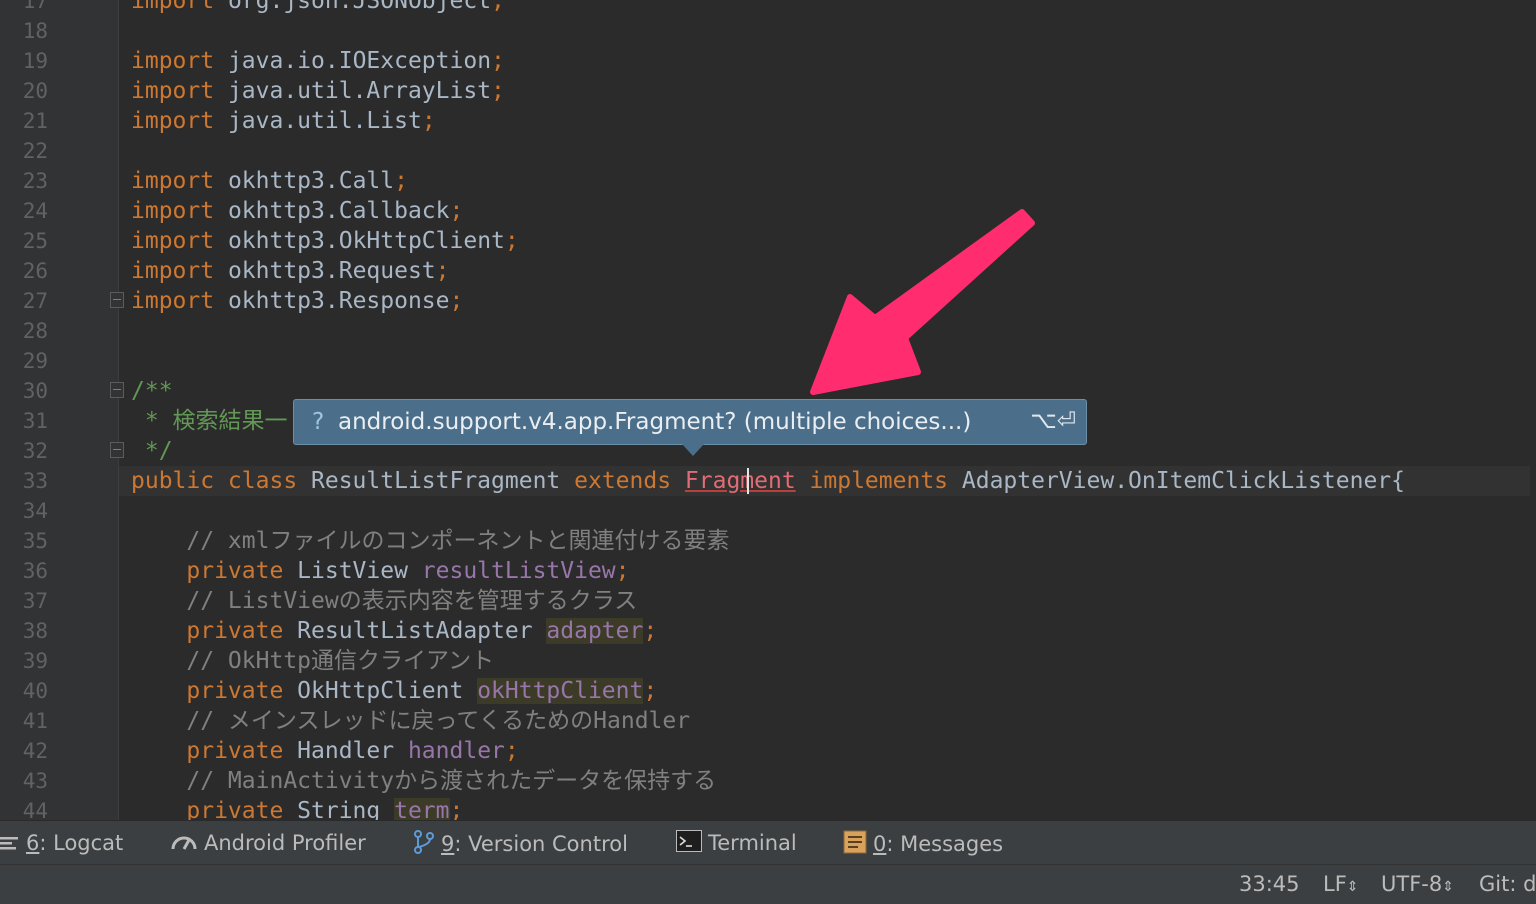 Image resolution: width=1536 pixels, height=904 pixels. Describe the element at coordinates (693, 450) in the screenshot. I see `popup-pointer` at that location.